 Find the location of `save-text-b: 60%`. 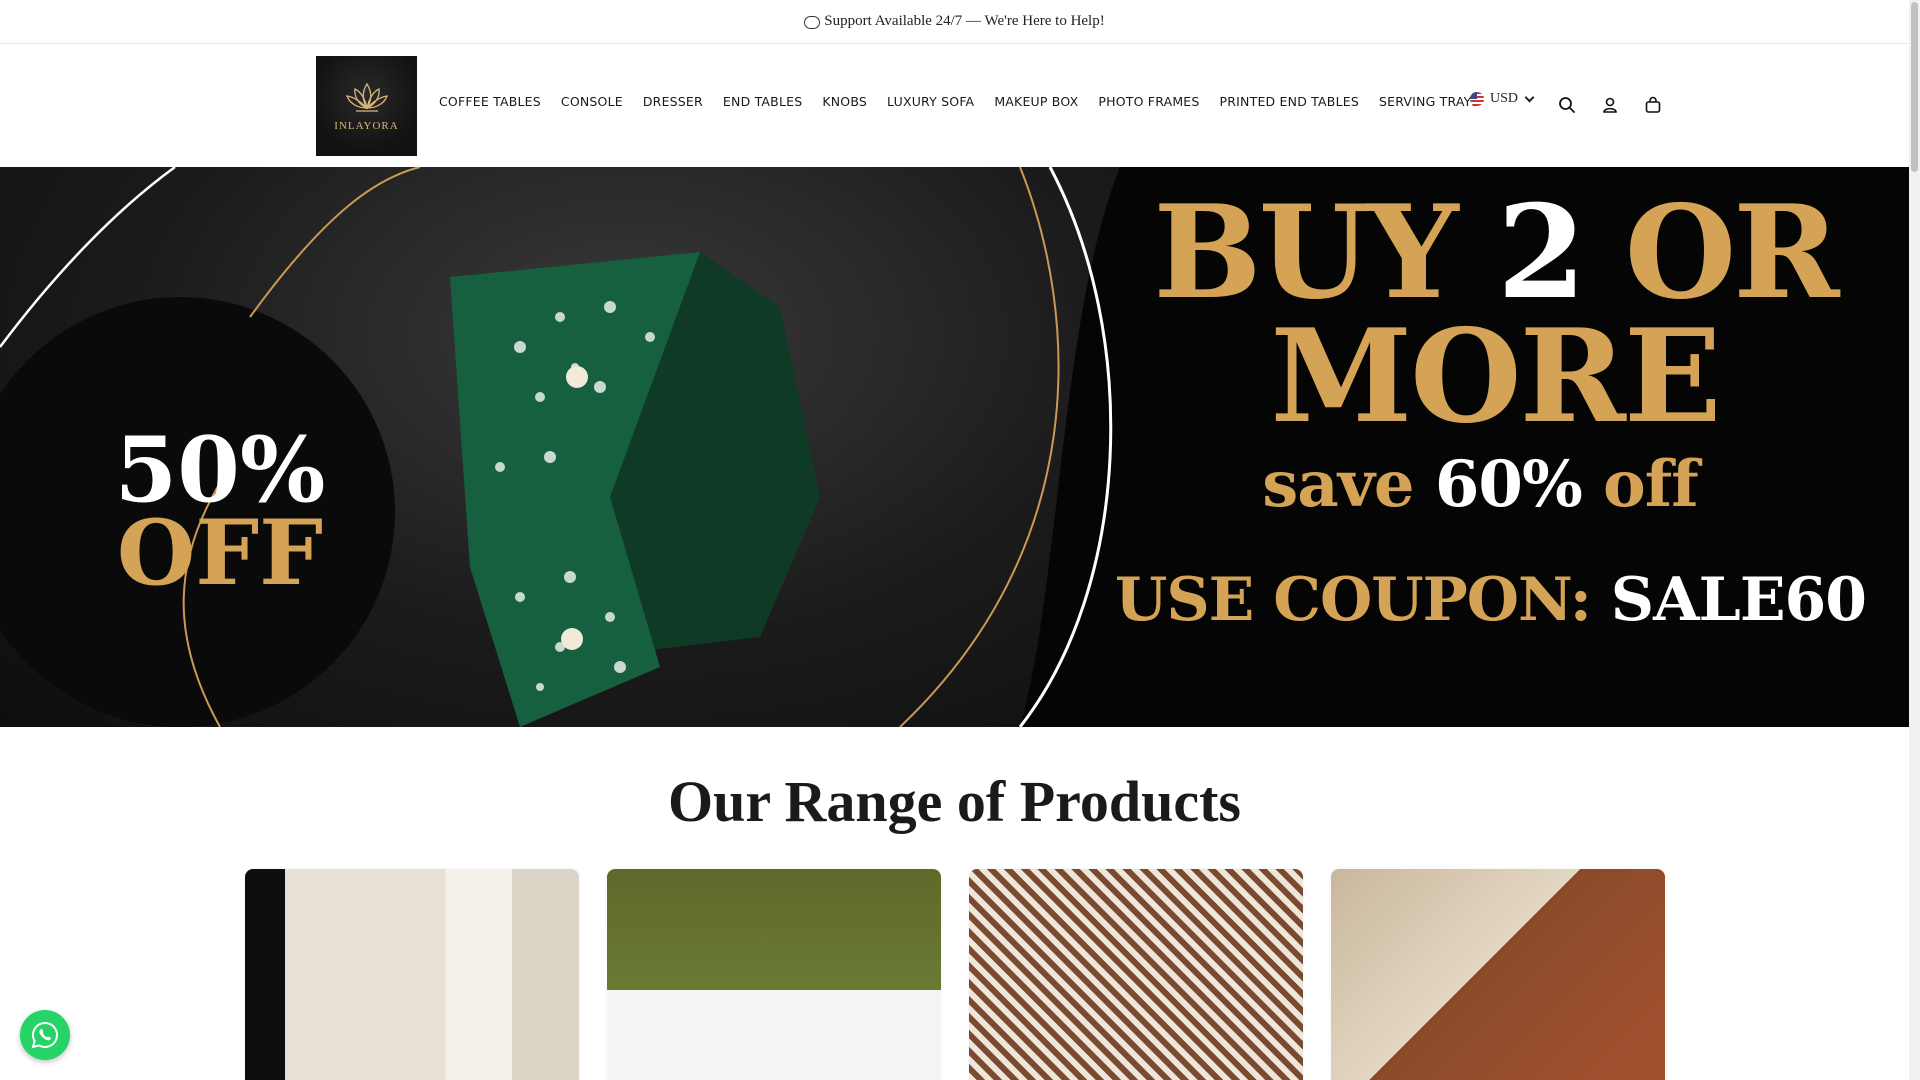

save-text-b: 60% is located at coordinates (1508, 484).